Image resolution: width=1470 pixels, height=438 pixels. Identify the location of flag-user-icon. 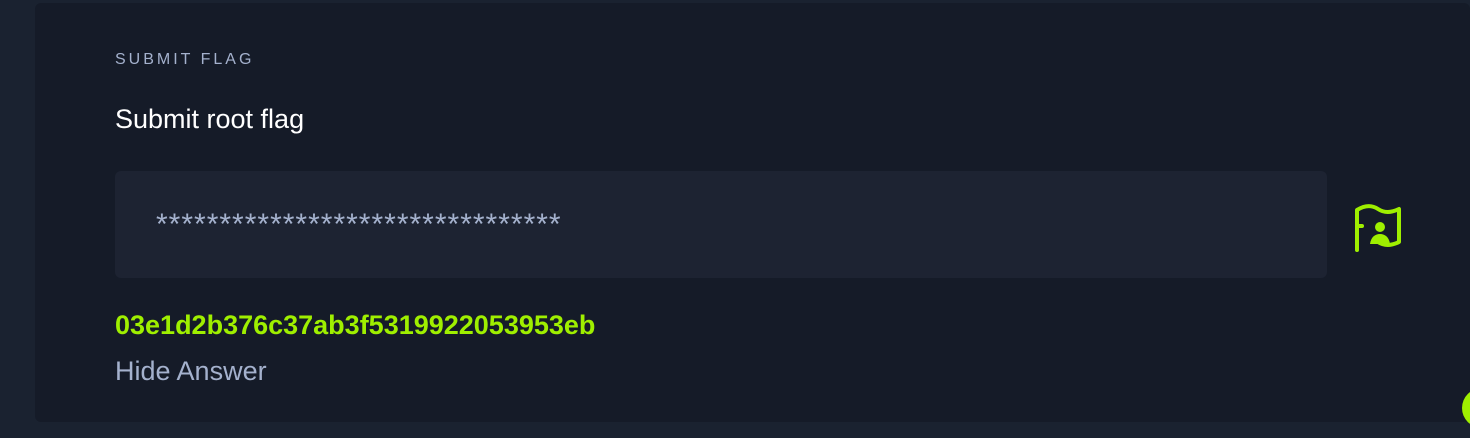
(1378, 228).